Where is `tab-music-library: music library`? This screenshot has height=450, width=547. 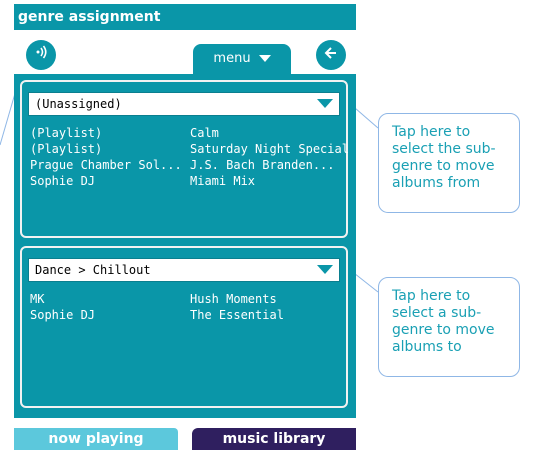 tab-music-library: music library is located at coordinates (274, 439).